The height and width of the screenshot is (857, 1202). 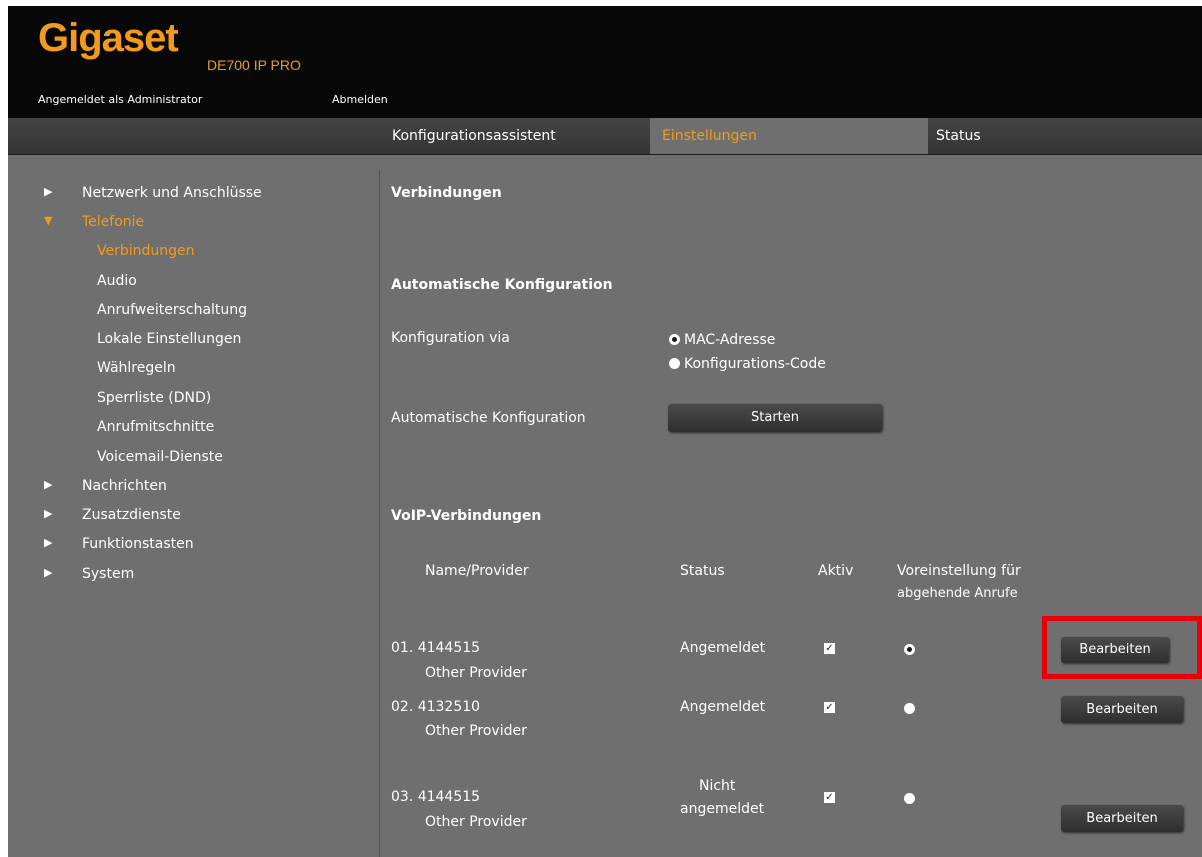 I want to click on sidebar-item-network: ▶ Netzwerk und Anschlüsse, so click(x=153, y=193).